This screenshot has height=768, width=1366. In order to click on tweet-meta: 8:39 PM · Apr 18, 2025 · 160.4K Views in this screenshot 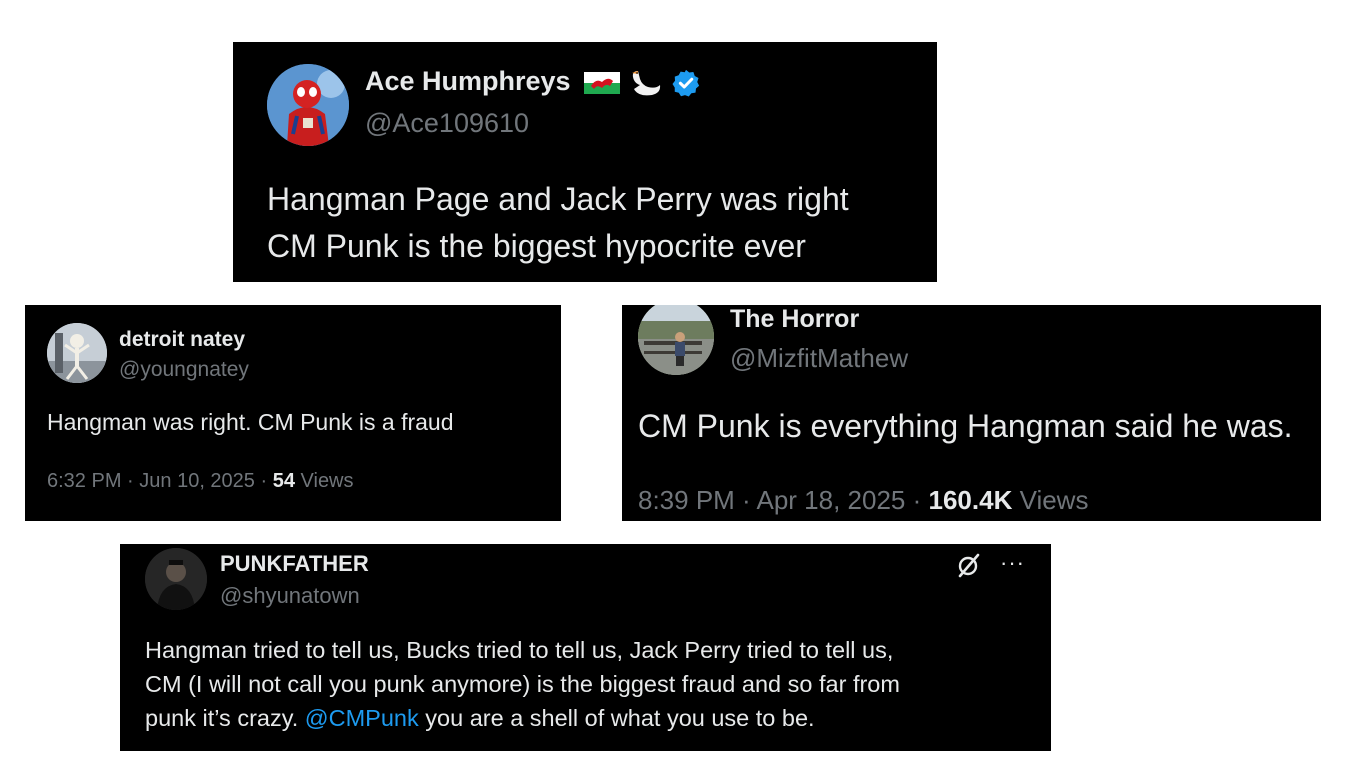, I will do `click(863, 500)`.